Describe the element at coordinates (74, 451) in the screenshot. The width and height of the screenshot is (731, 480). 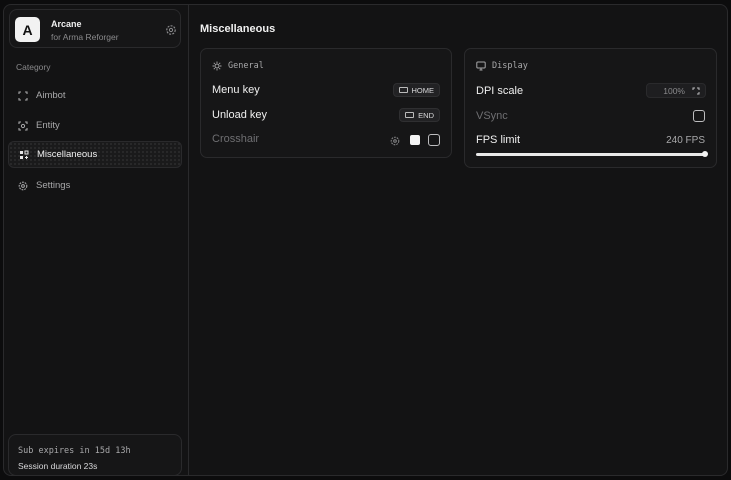
I see `sub-expires-text: Sub expires in 15d 13h` at that location.